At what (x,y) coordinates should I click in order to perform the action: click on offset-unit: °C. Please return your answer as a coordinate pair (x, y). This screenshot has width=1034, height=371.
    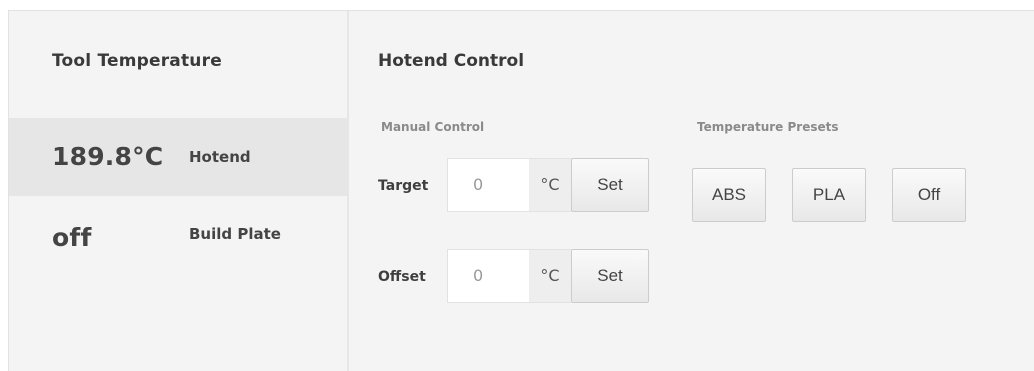
    Looking at the image, I should click on (550, 276).